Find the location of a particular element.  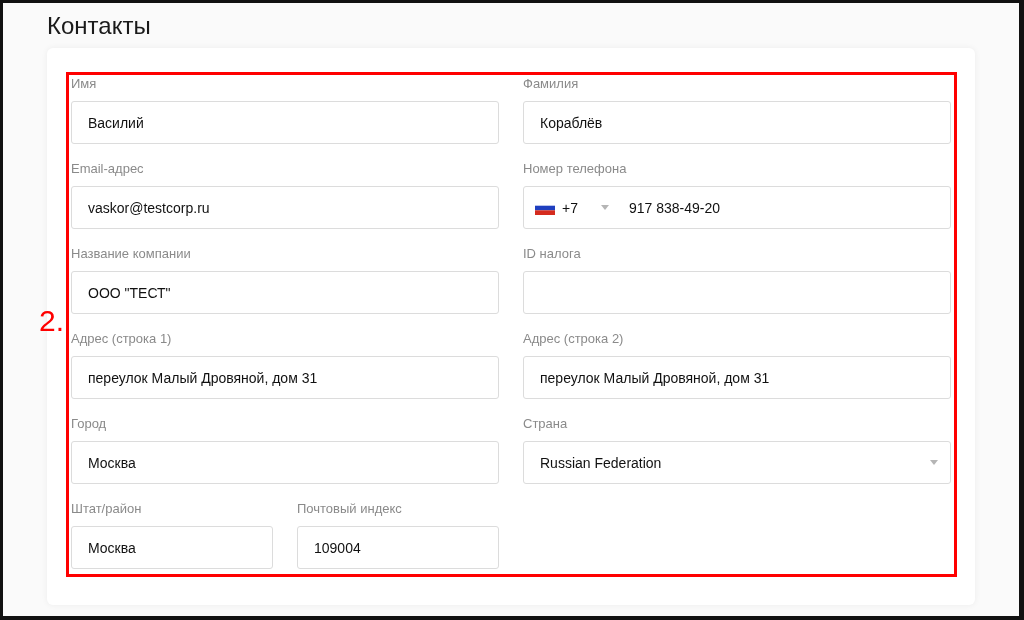

text-input: Василий is located at coordinates (285, 122).